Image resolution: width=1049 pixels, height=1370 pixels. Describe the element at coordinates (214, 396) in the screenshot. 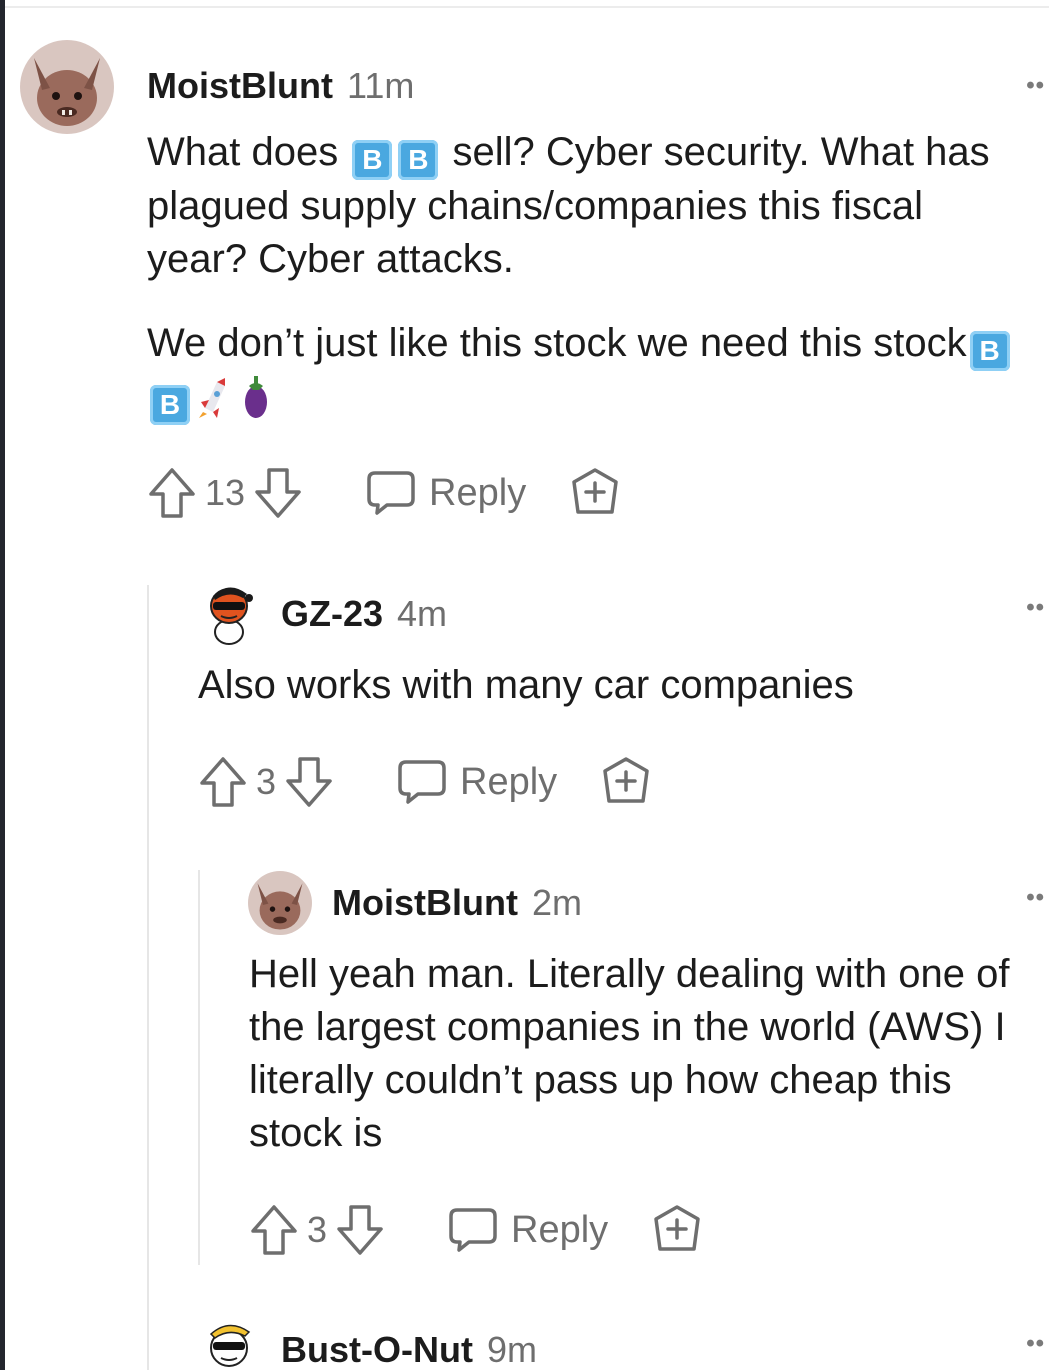

I see `rocket-emoji` at that location.